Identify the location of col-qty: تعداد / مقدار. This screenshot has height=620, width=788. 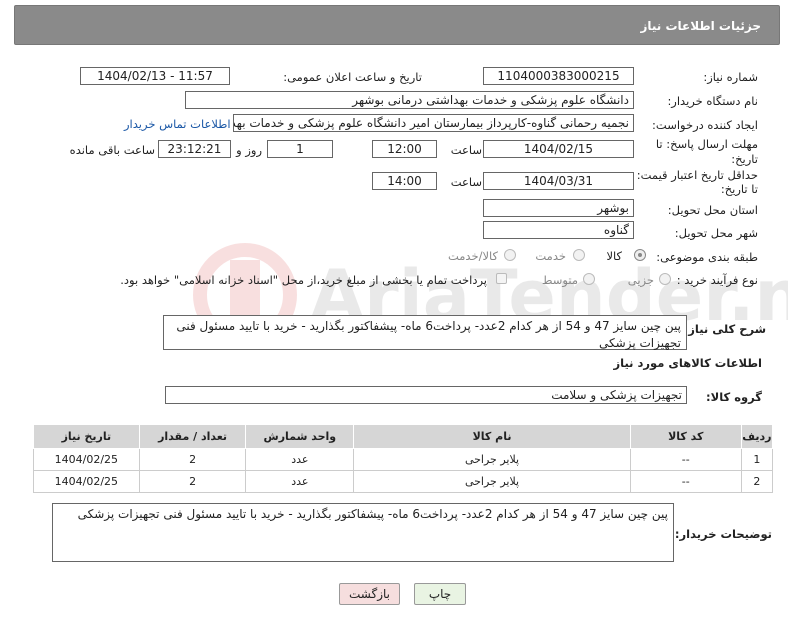
(192, 436).